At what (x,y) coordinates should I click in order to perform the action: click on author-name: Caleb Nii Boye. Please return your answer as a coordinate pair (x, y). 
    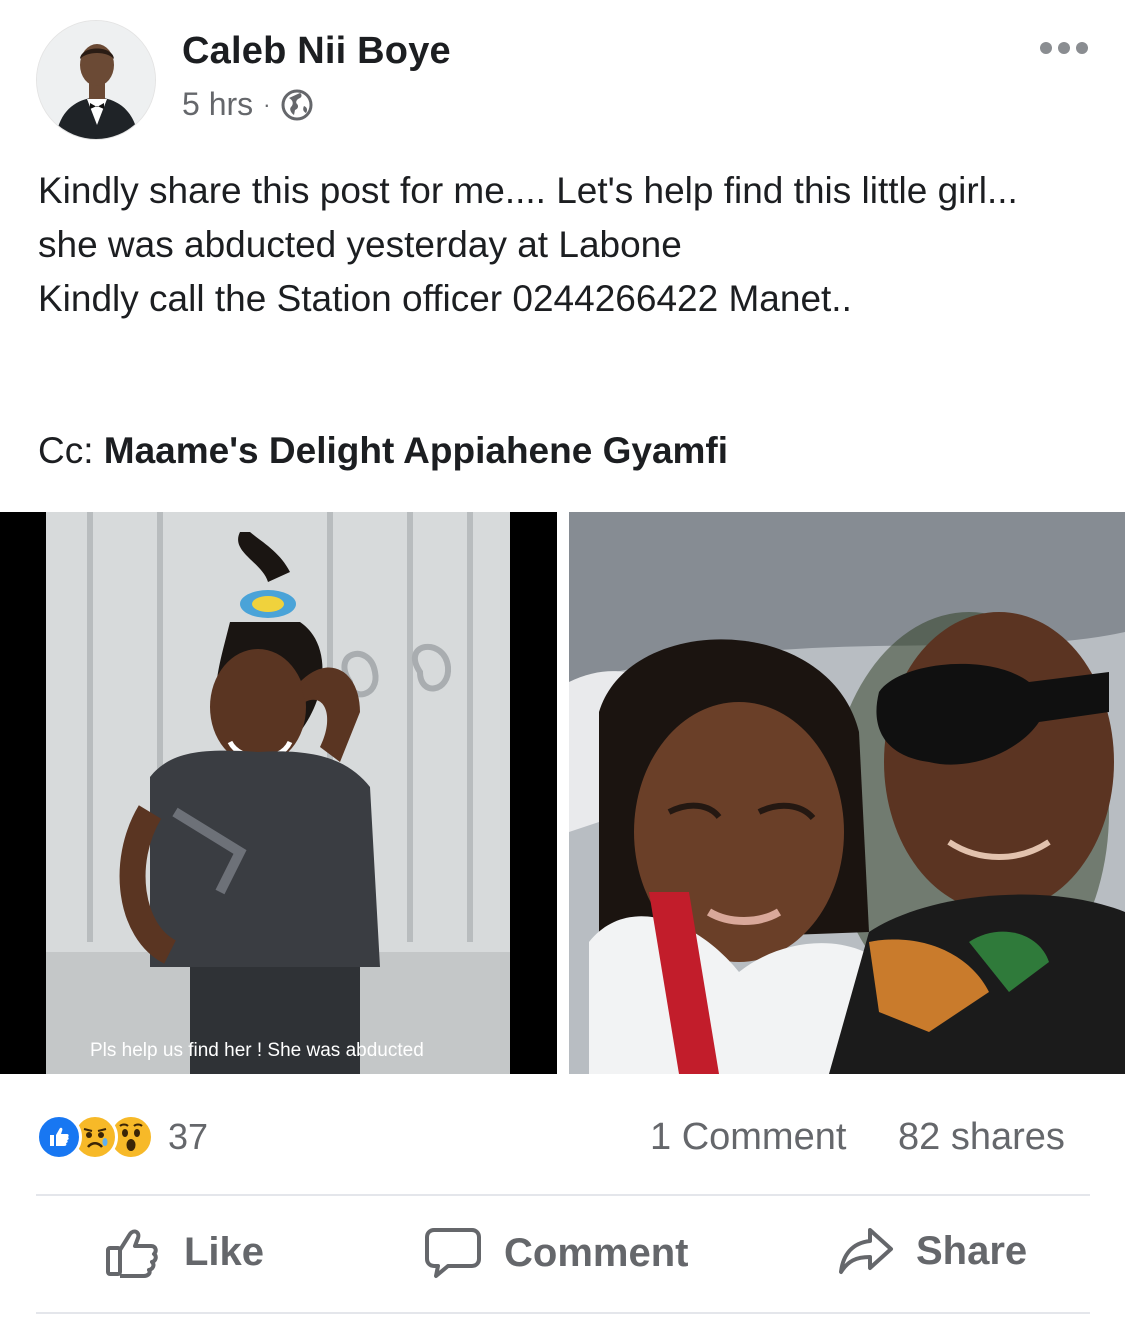
    Looking at the image, I should click on (316, 51).